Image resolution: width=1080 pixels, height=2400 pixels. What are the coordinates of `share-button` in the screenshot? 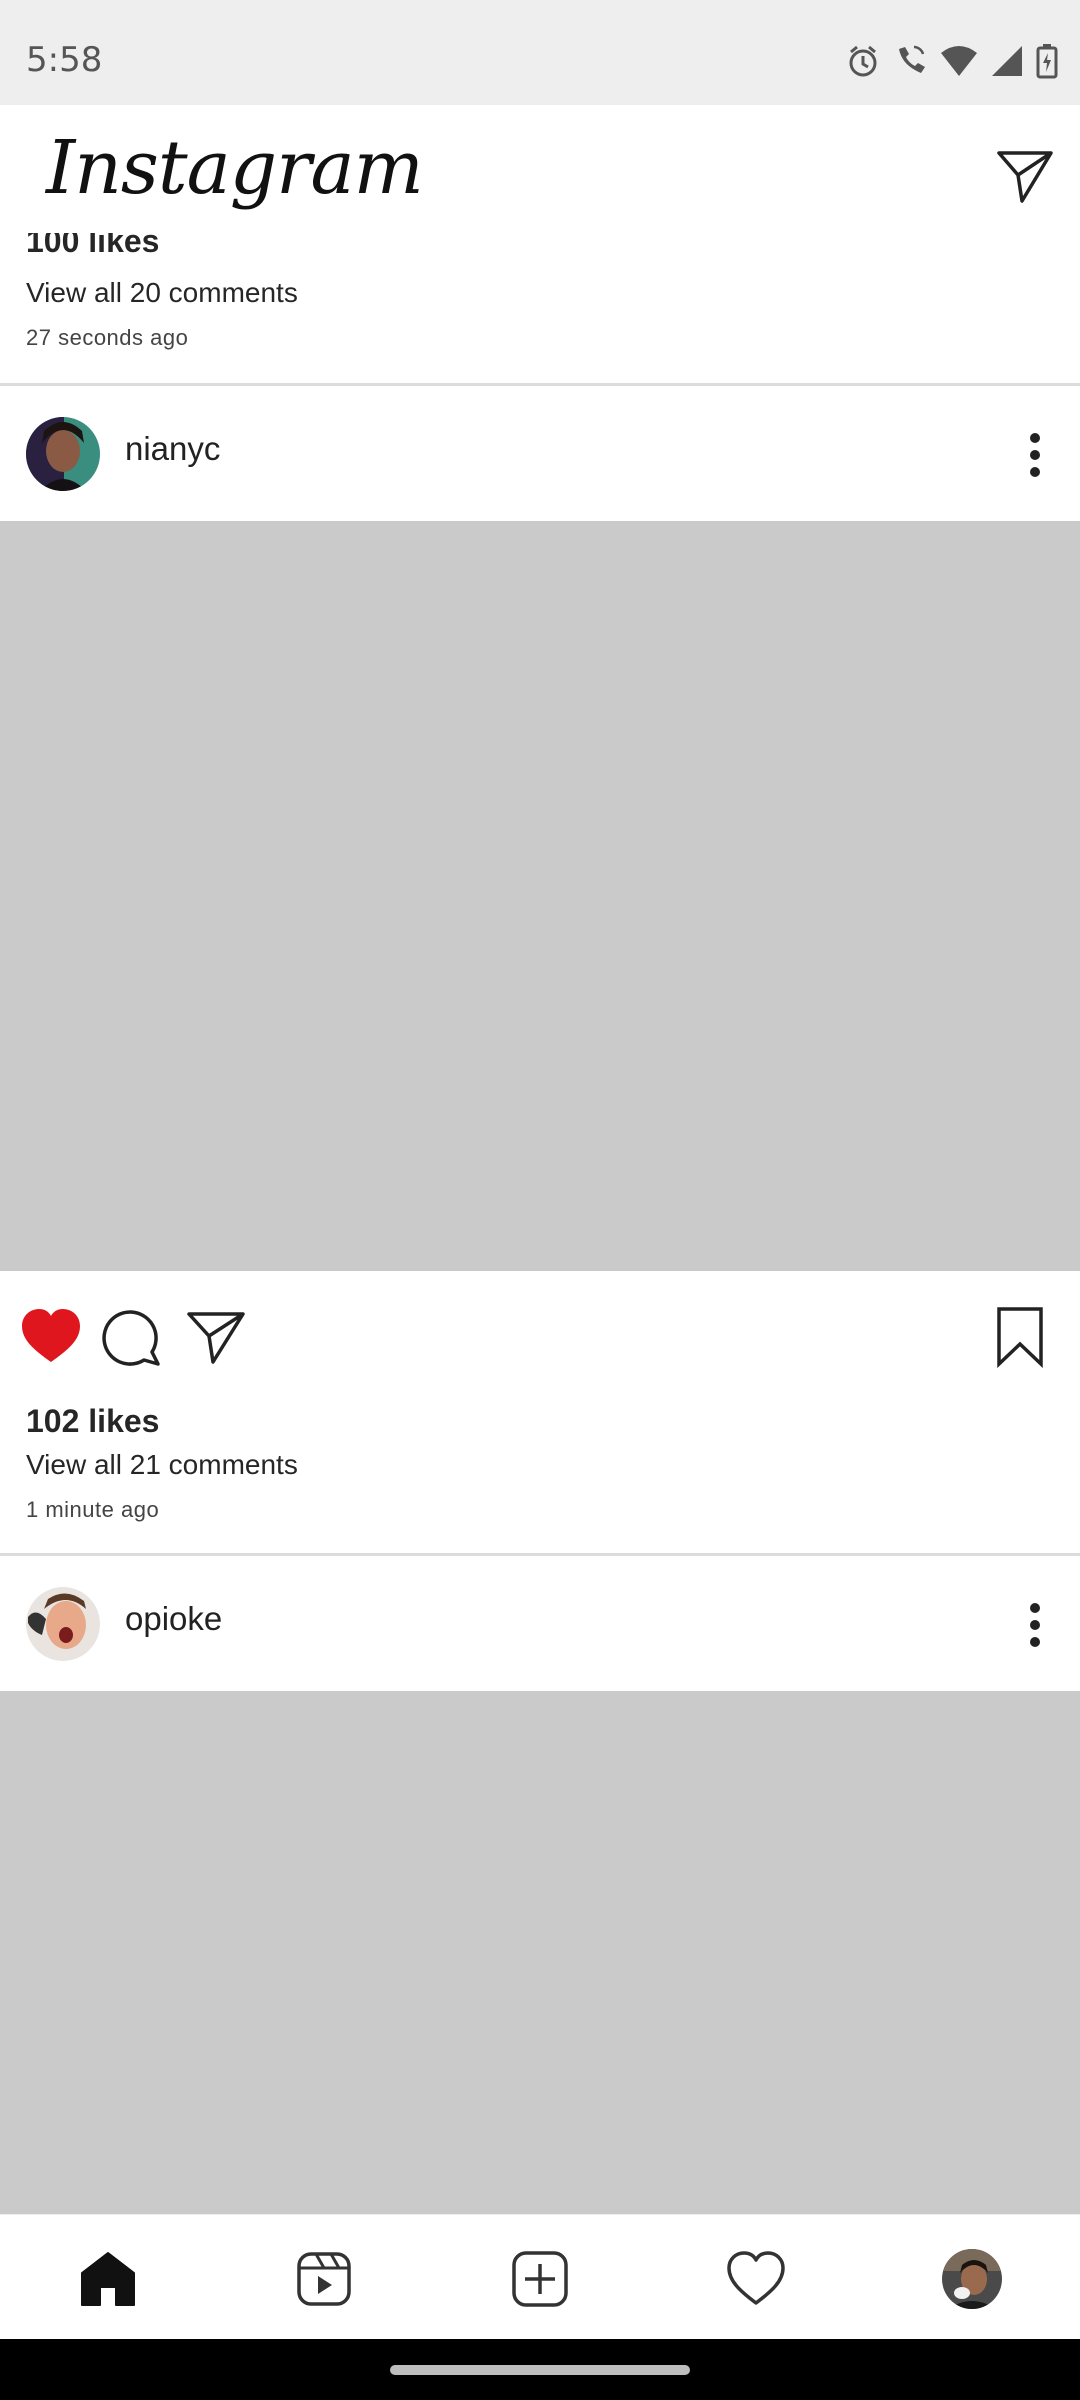 It's located at (216, 1337).